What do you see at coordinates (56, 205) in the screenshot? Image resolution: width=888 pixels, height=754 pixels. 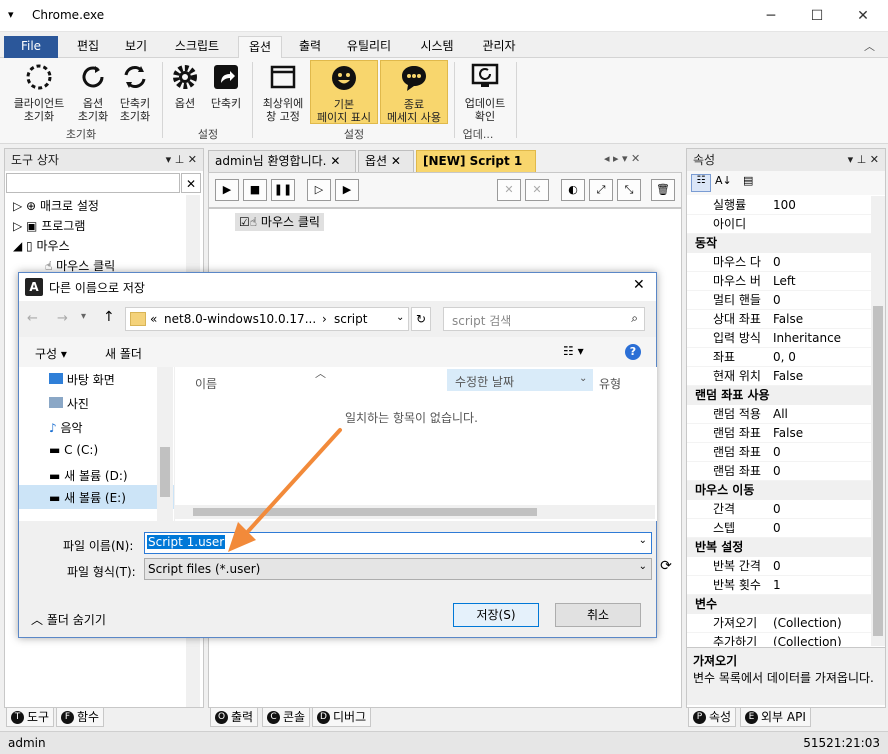 I see `tree-item: ▷ ⊕ 매크로 설정` at bounding box center [56, 205].